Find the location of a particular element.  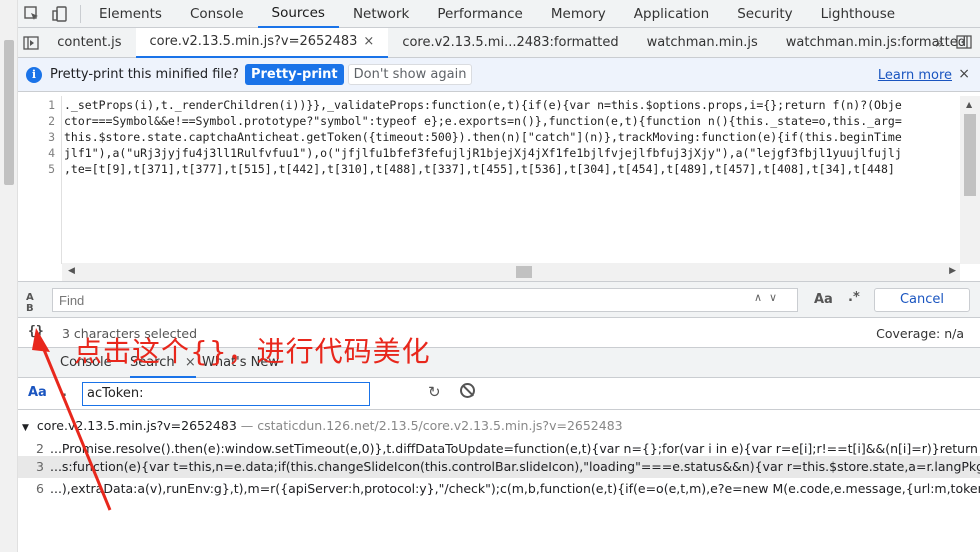

scroll-up-icon: ▲ is located at coordinates (969, 104).